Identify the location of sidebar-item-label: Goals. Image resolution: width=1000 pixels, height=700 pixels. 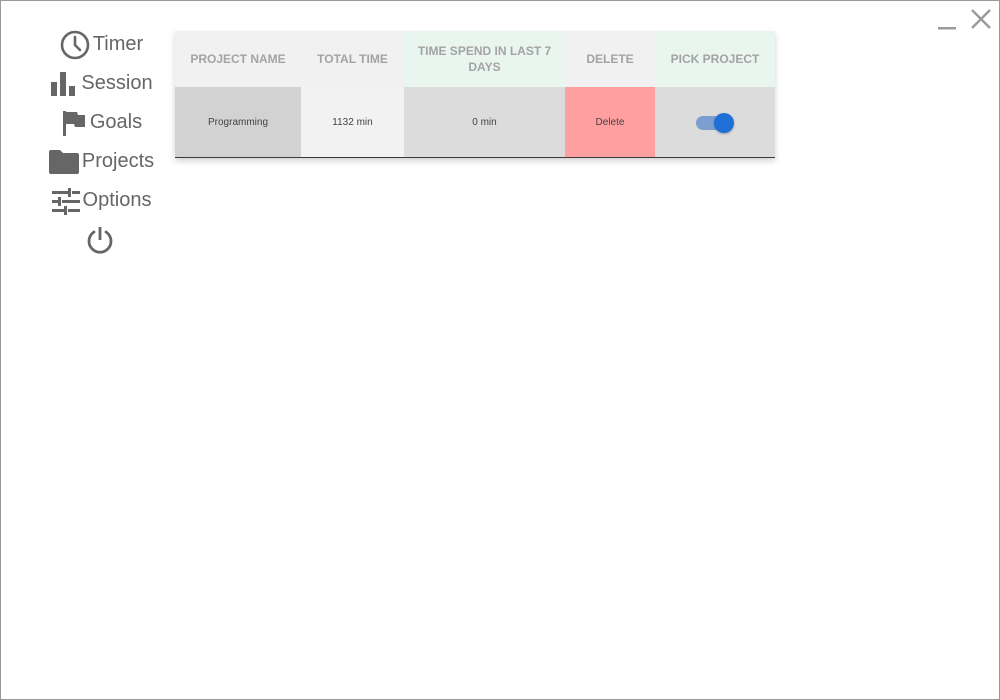
(116, 122).